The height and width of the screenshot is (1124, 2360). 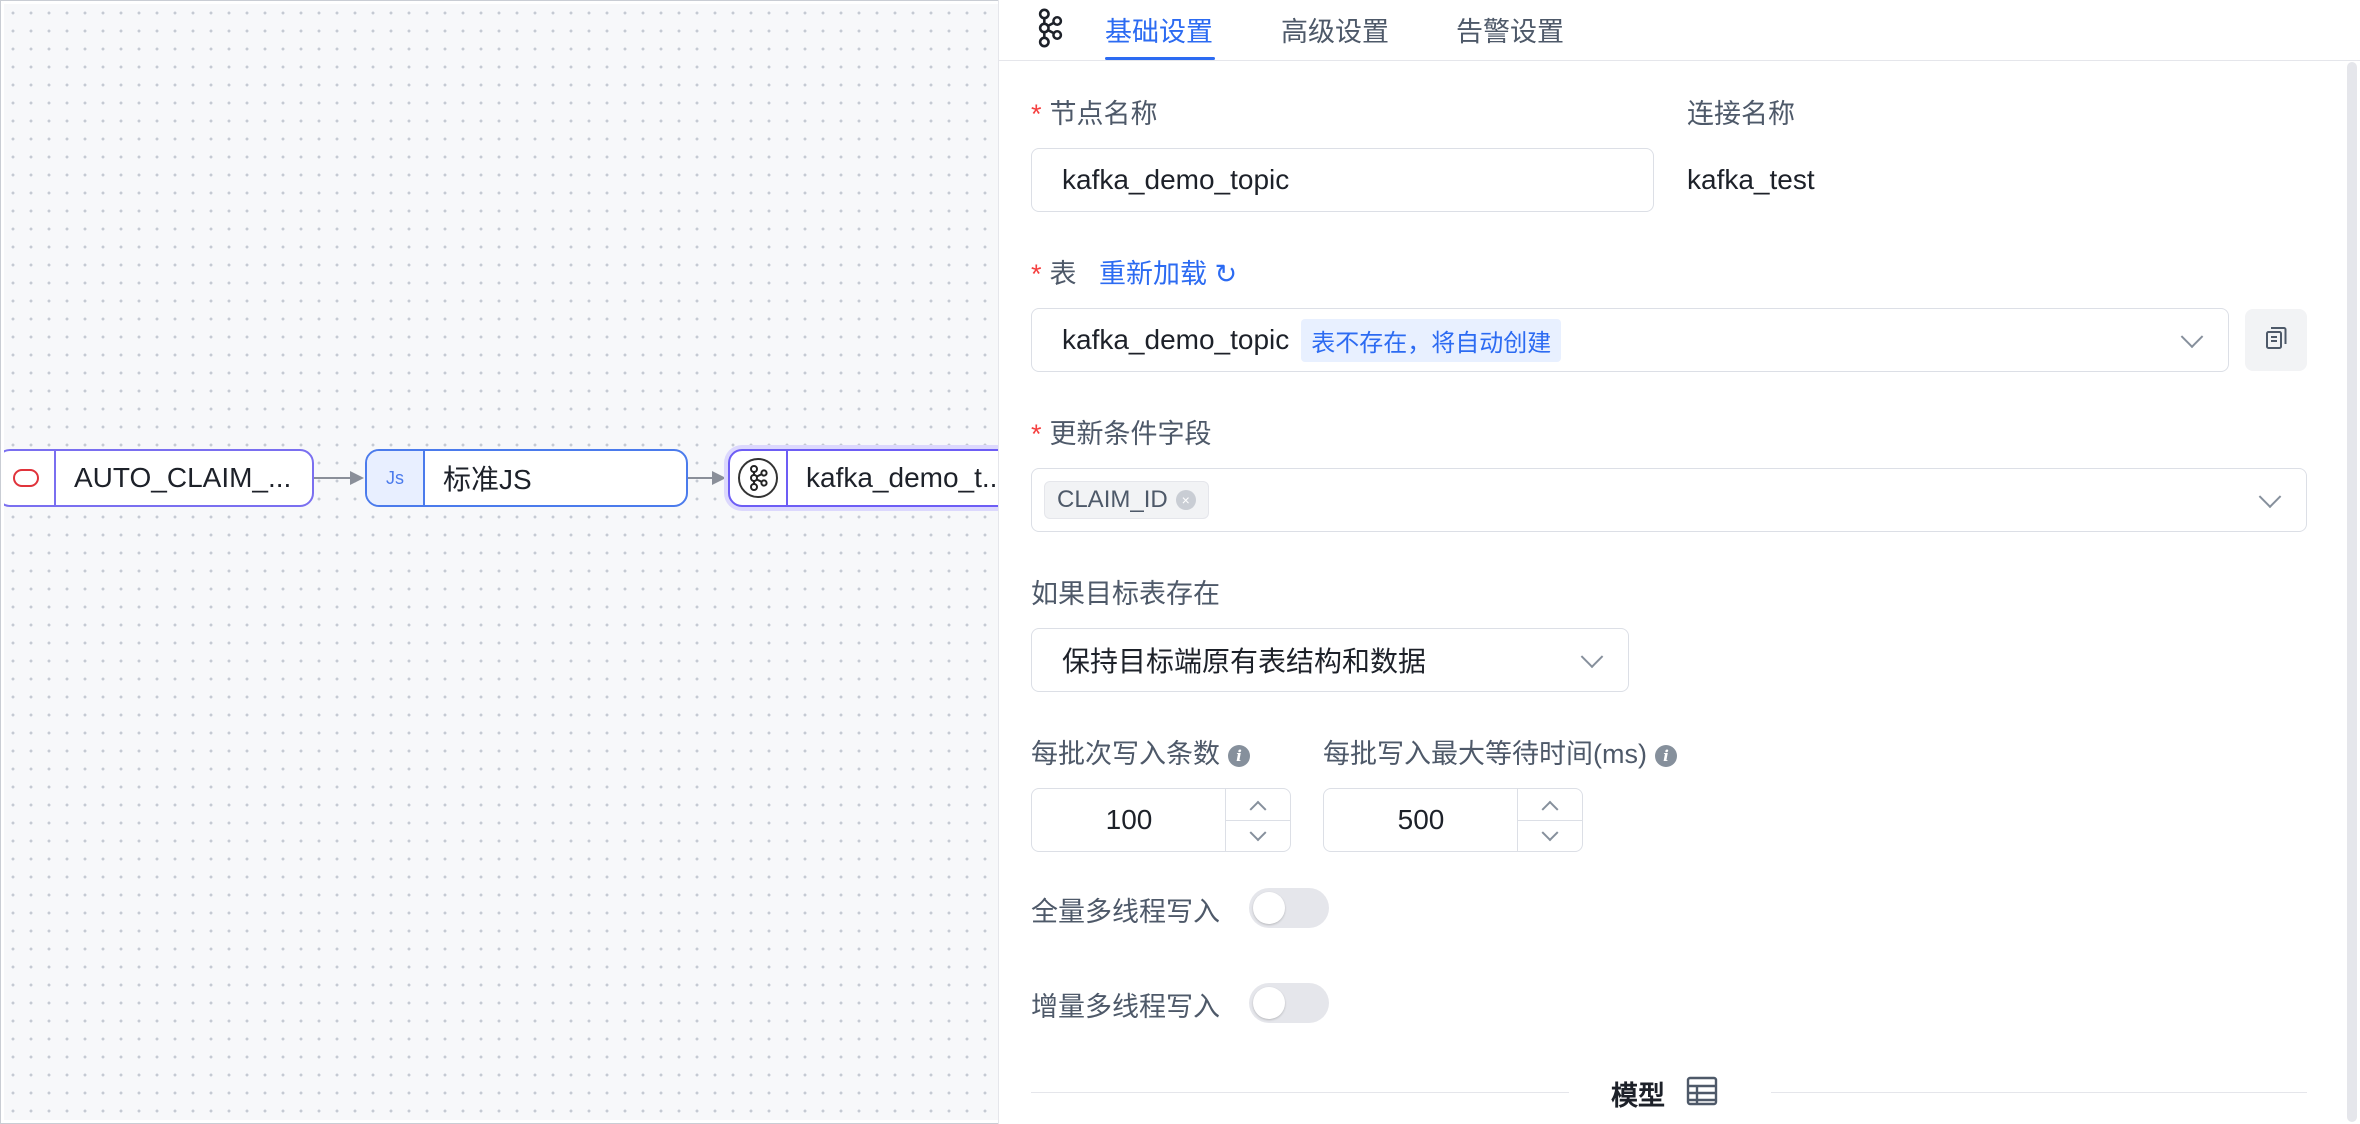 I want to click on active-tab-indicator, so click(x=1160, y=58).